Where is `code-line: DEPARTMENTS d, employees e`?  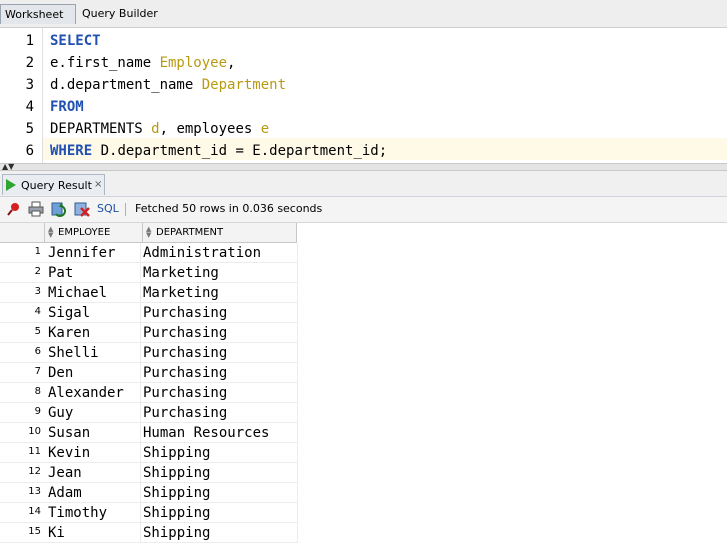
code-line: DEPARTMENTS d, employees e is located at coordinates (159, 129).